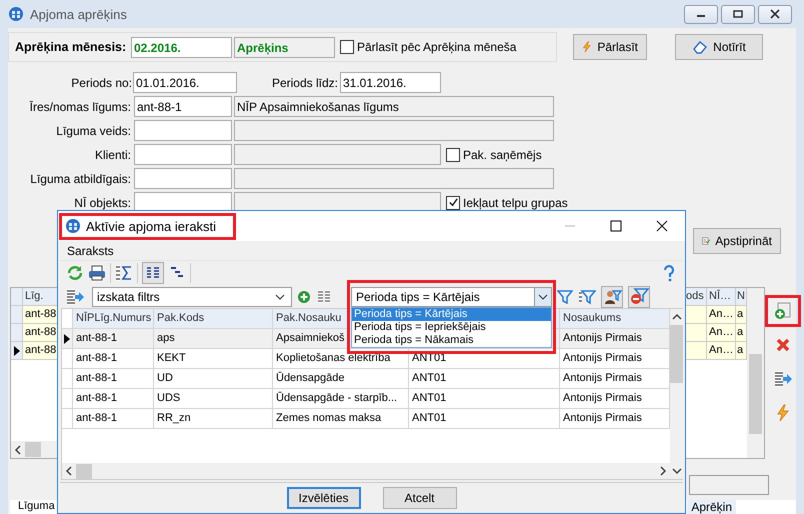  What do you see at coordinates (366, 399) in the screenshot?
I see `table-row: ant-88-1 UDS Ūdensapgāde - starpīb... ANT01 Antonijs Pirmais` at bounding box center [366, 399].